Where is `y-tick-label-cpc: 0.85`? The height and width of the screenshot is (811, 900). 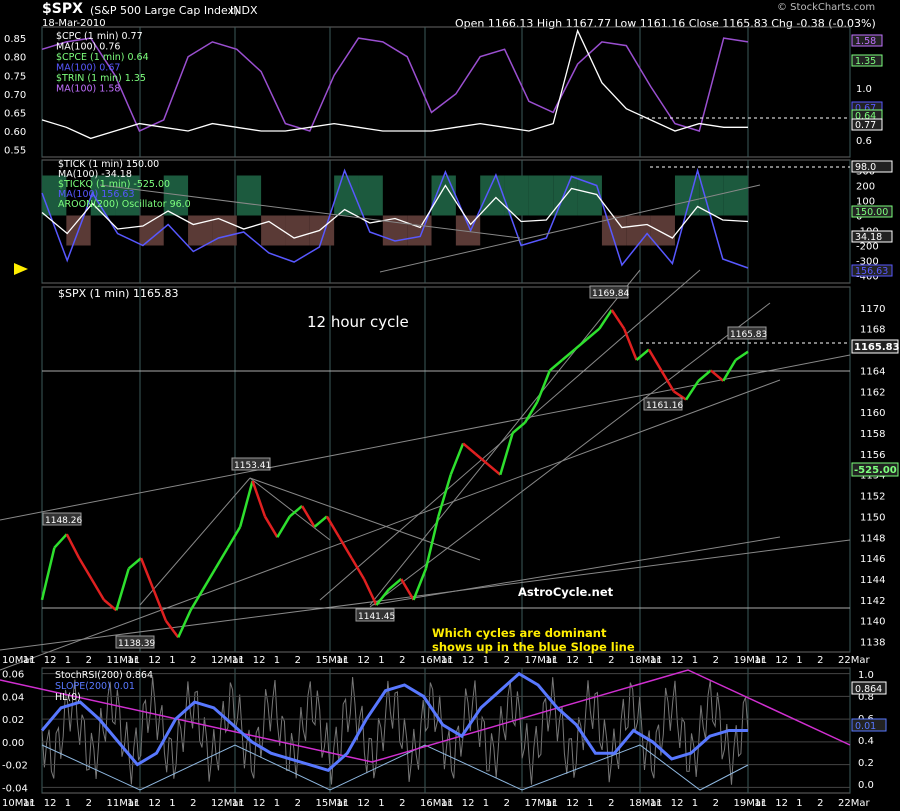
y-tick-label-cpc: 0.85 is located at coordinates (15, 39).